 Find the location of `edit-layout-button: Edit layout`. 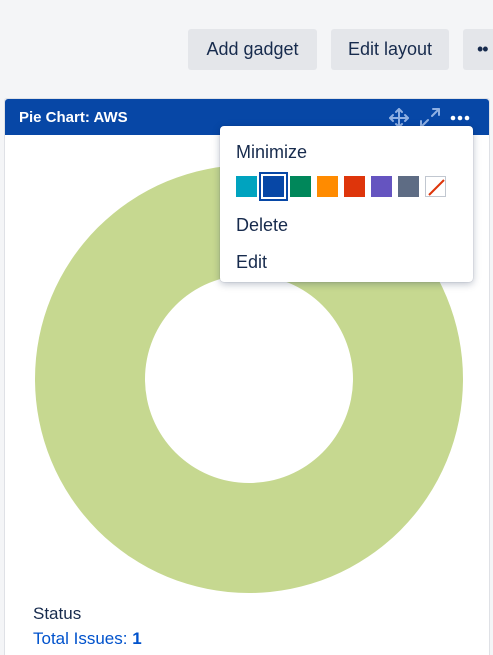

edit-layout-button: Edit layout is located at coordinates (390, 49).